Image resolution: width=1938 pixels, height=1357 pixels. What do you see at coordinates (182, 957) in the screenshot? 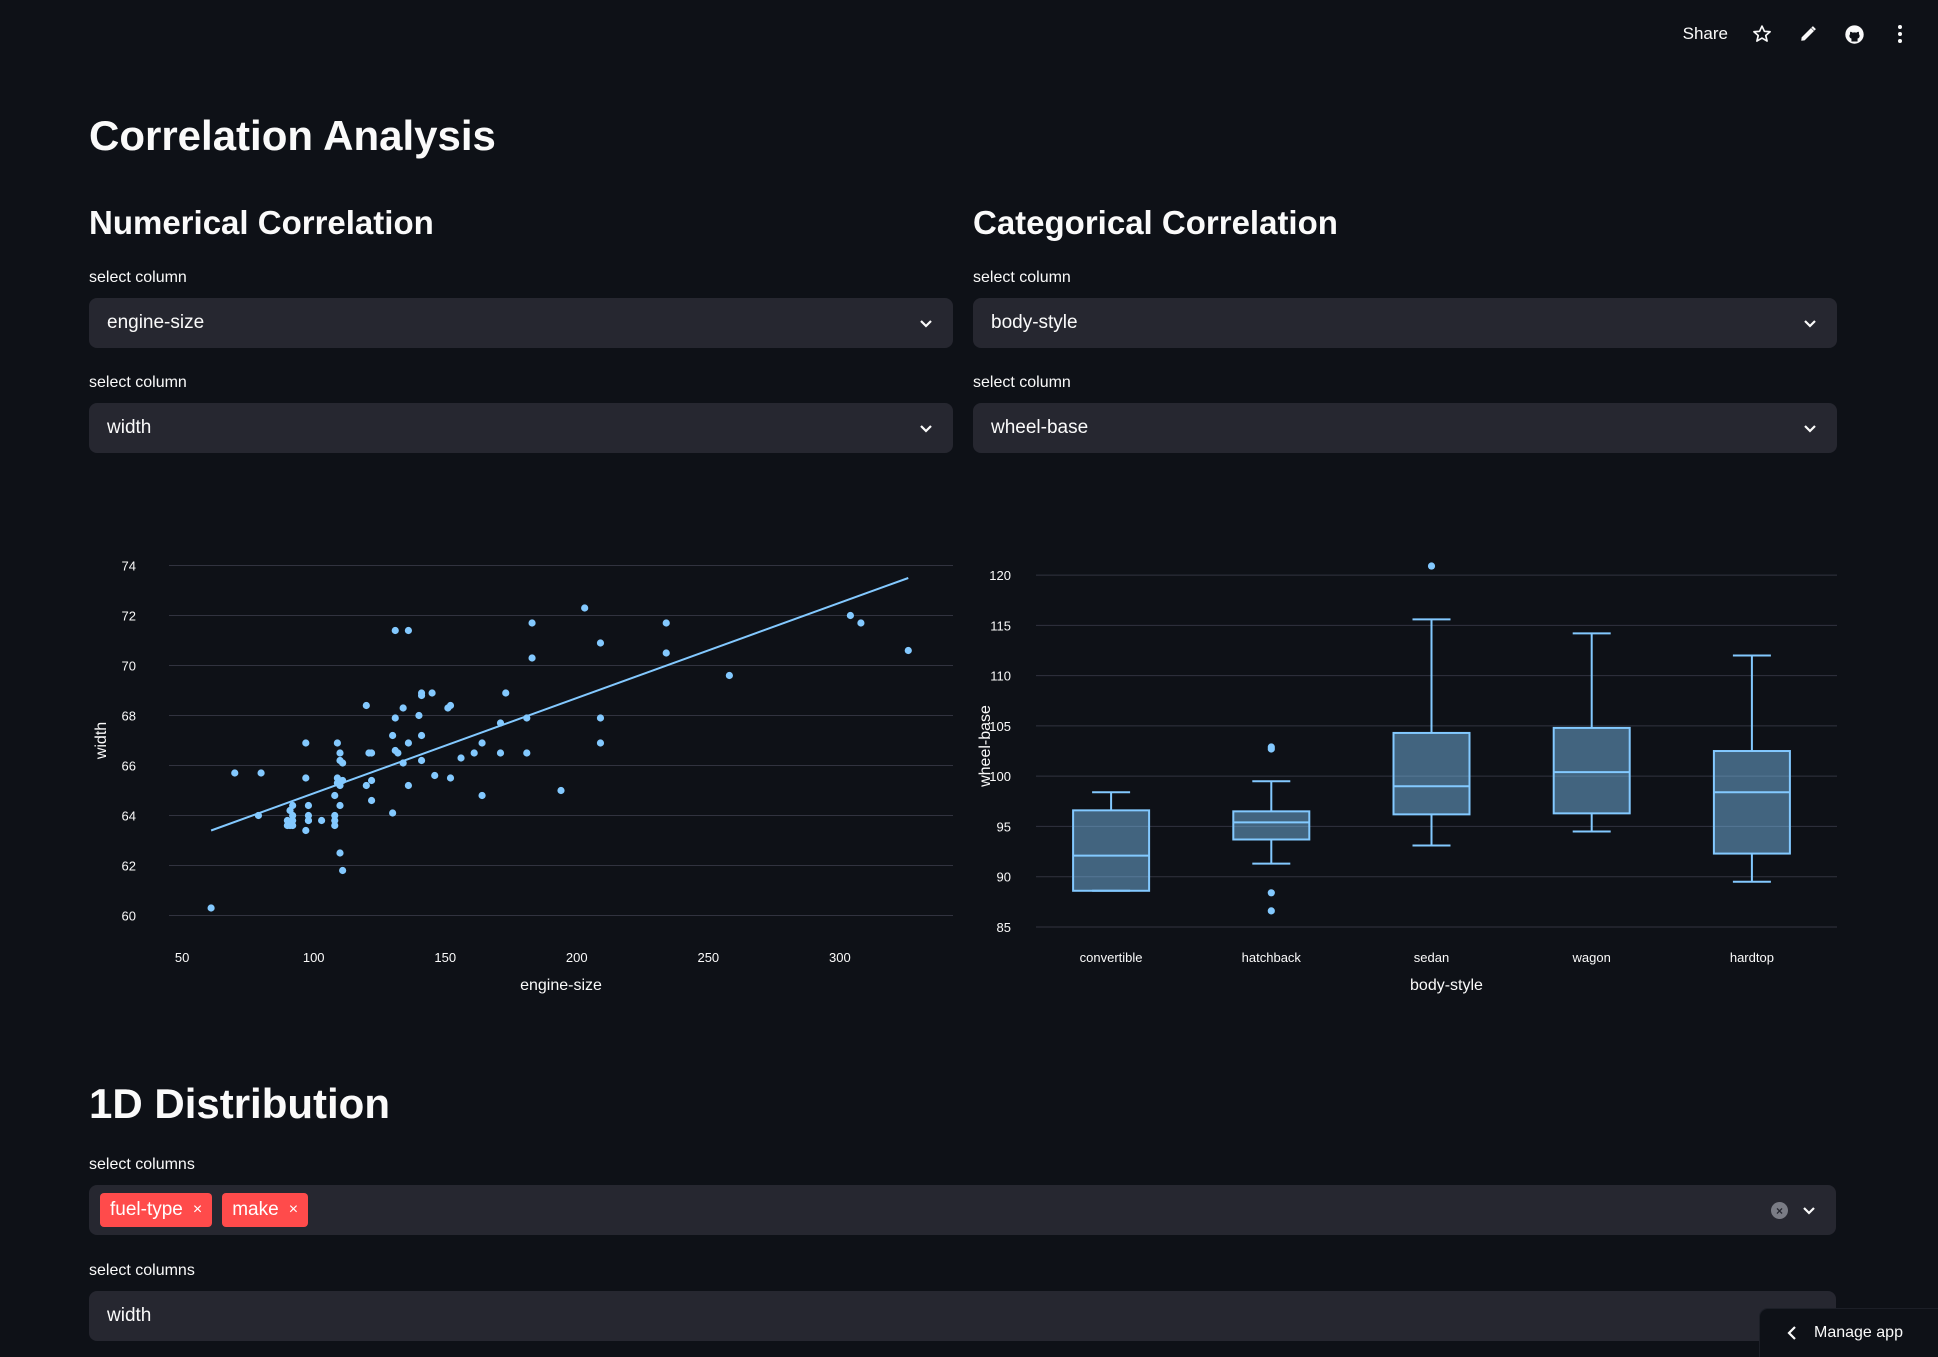
I see `x-tick-label: 50` at bounding box center [182, 957].